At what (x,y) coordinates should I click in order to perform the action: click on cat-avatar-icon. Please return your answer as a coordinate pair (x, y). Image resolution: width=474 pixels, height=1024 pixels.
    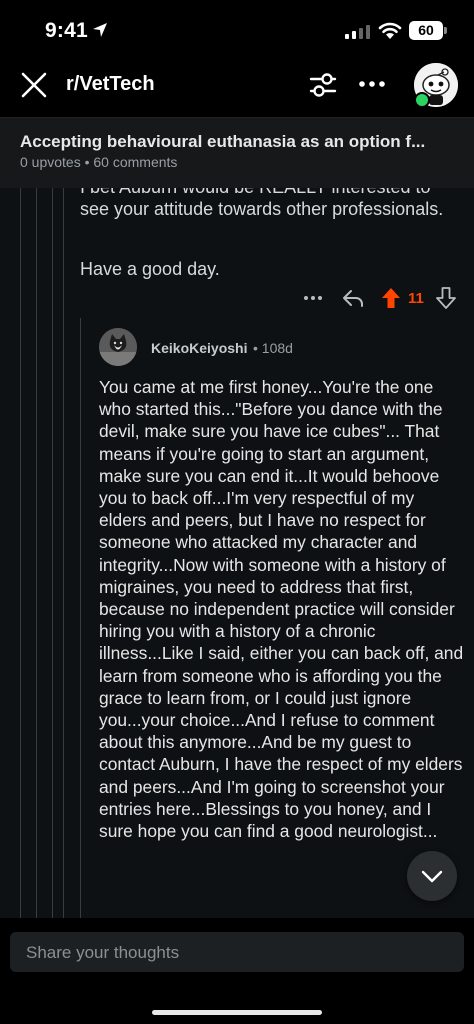
    Looking at the image, I should click on (118, 347).